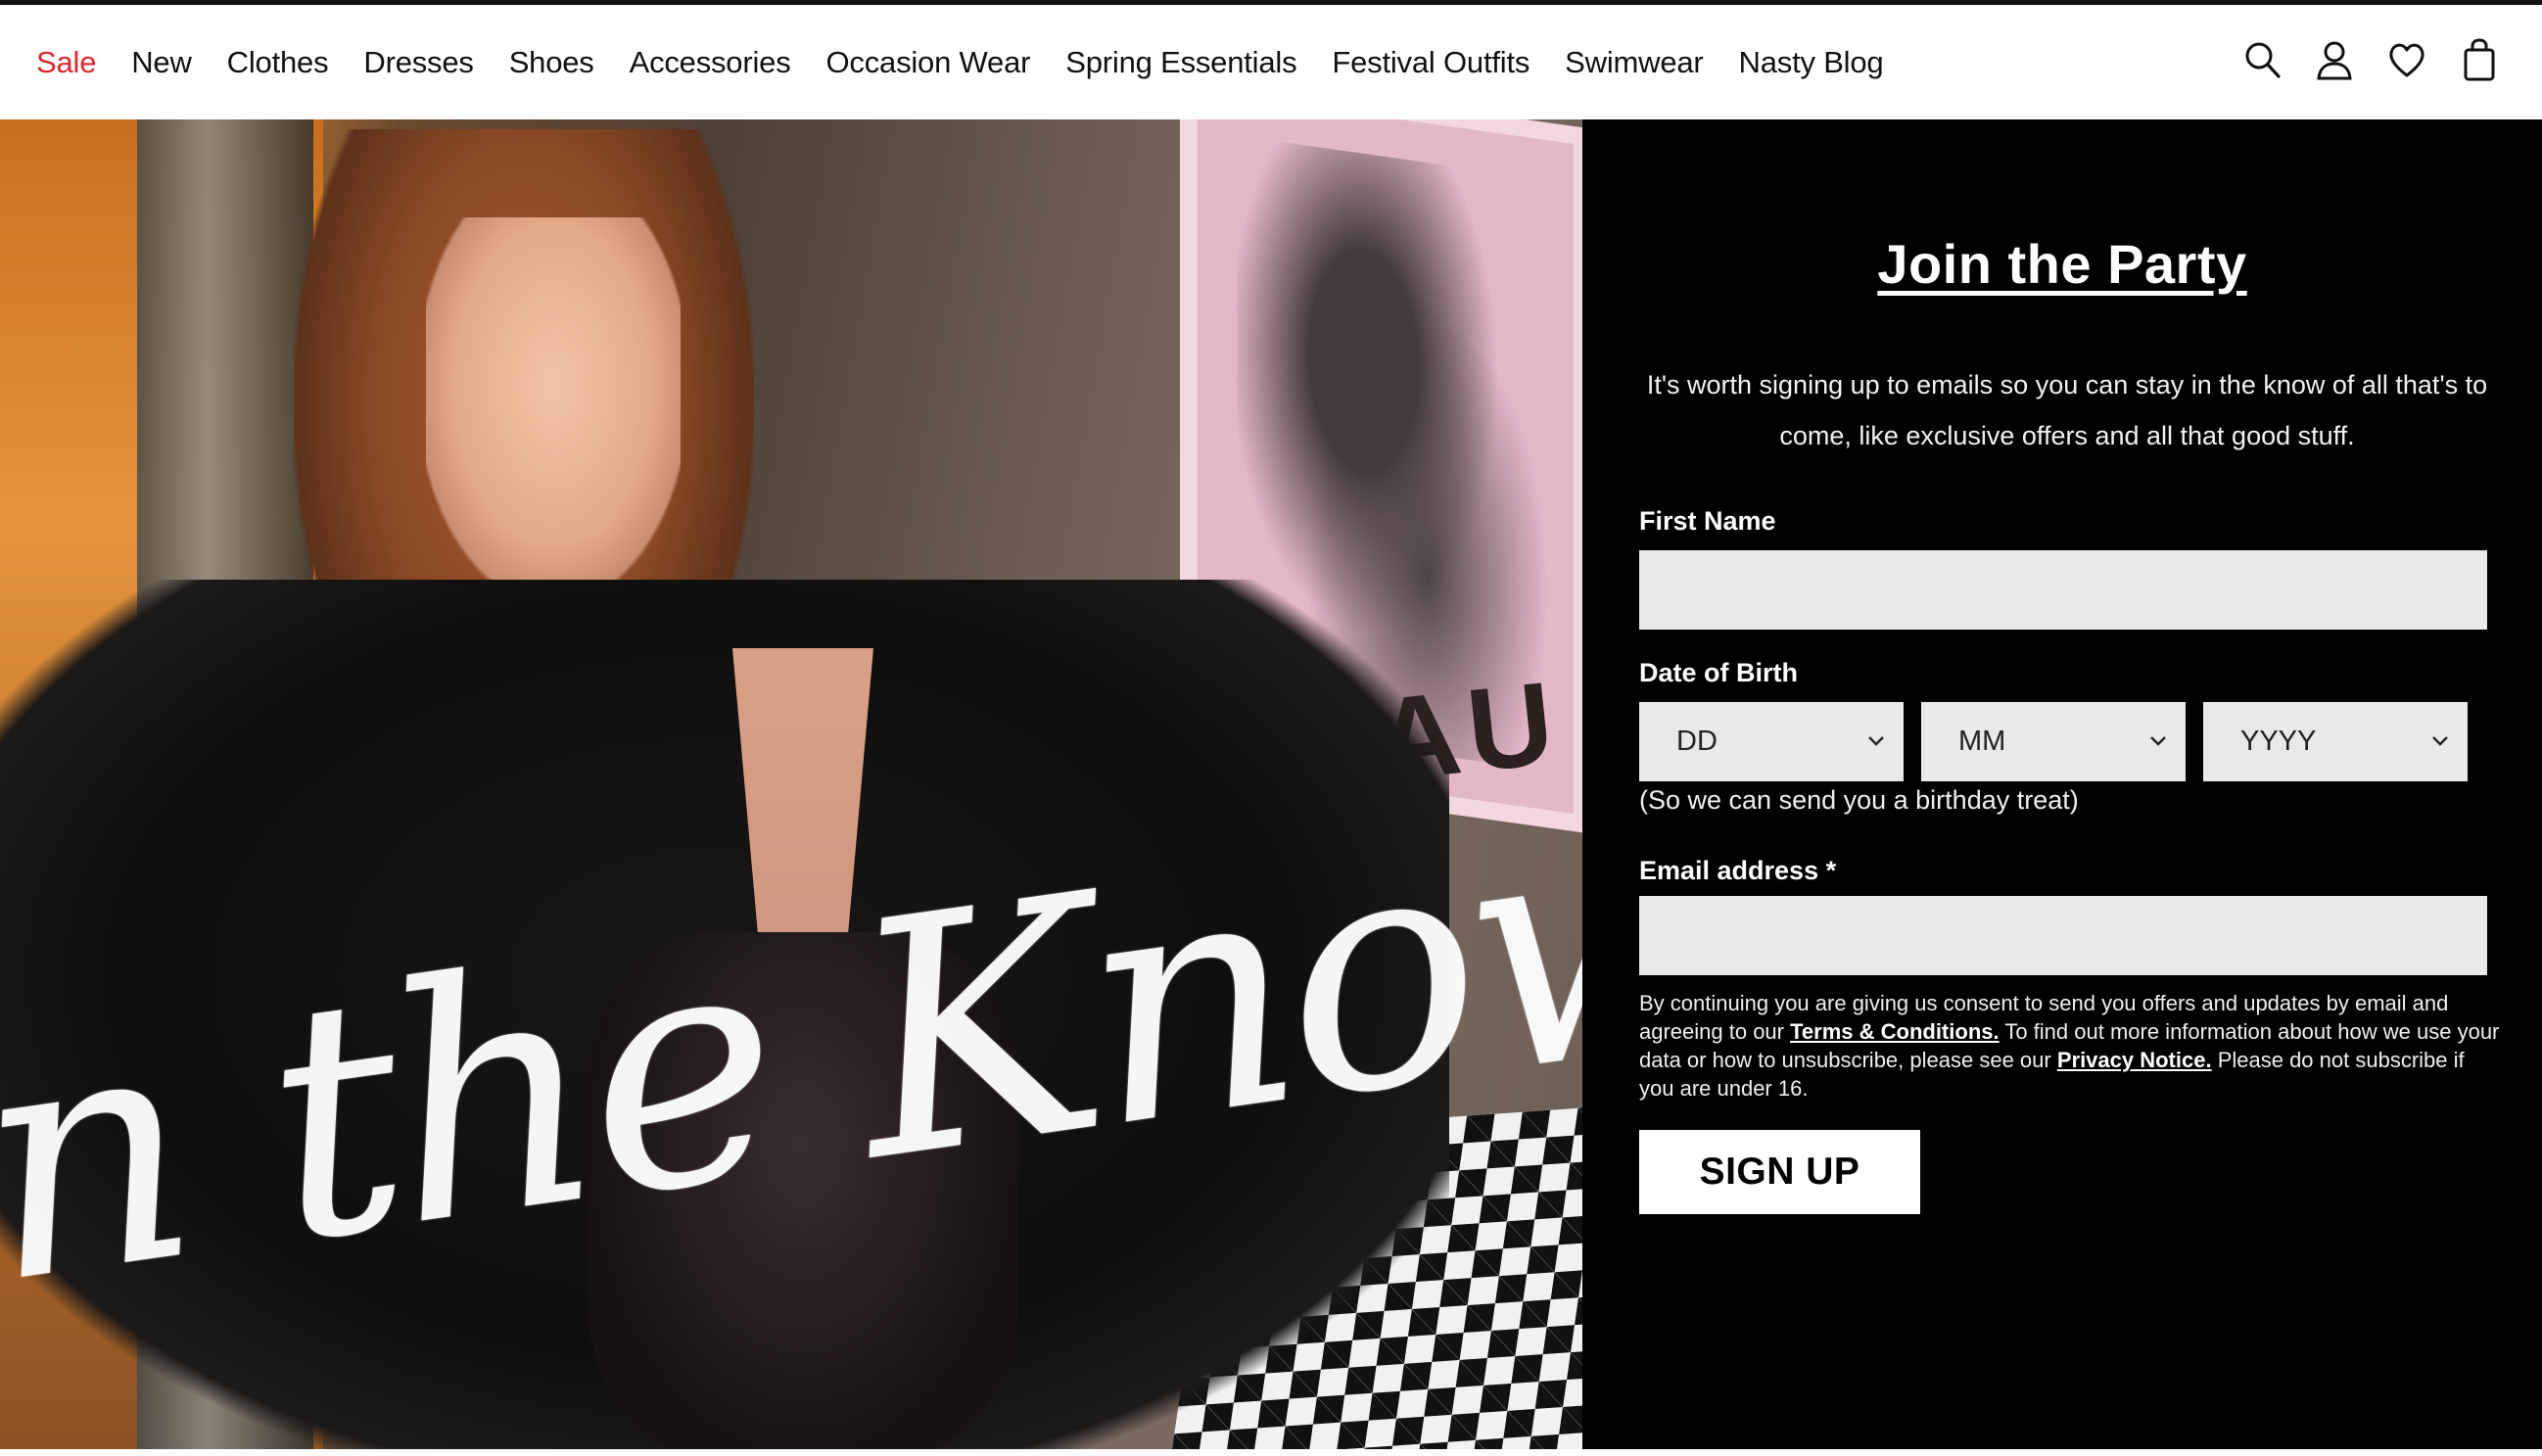 This screenshot has width=2542, height=1456. What do you see at coordinates (1982, 741) in the screenshot?
I see `dob-month-value: MM` at bounding box center [1982, 741].